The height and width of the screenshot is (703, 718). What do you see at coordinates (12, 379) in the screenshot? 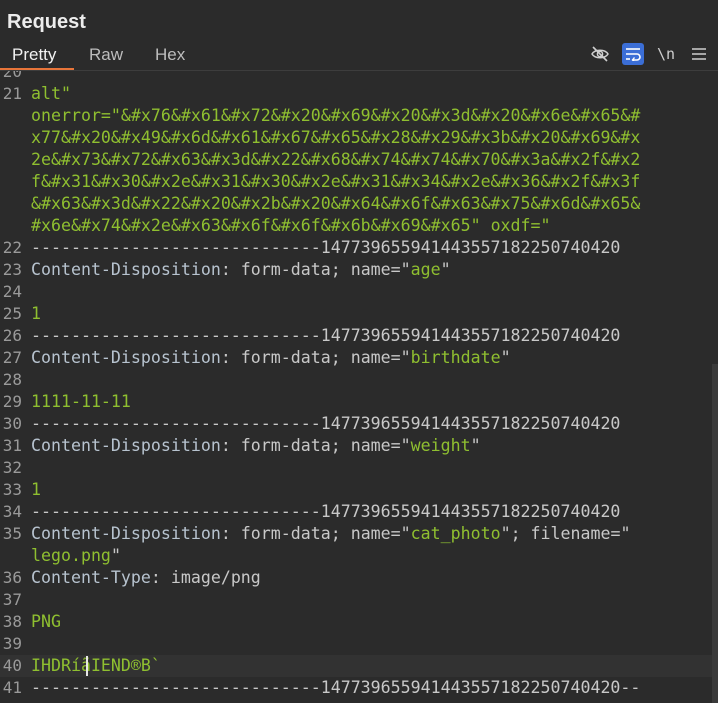
I see `line-number: 28` at bounding box center [12, 379].